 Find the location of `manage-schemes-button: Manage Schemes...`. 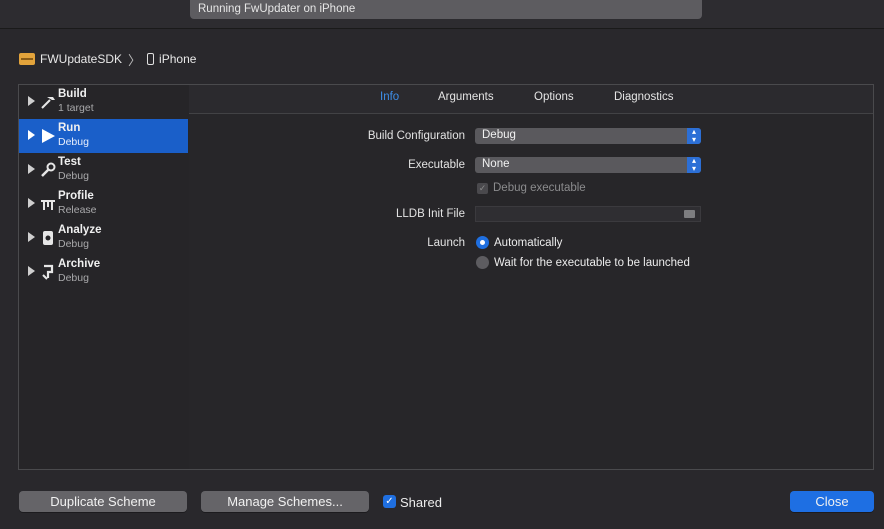

manage-schemes-button: Manage Schemes... is located at coordinates (285, 501).